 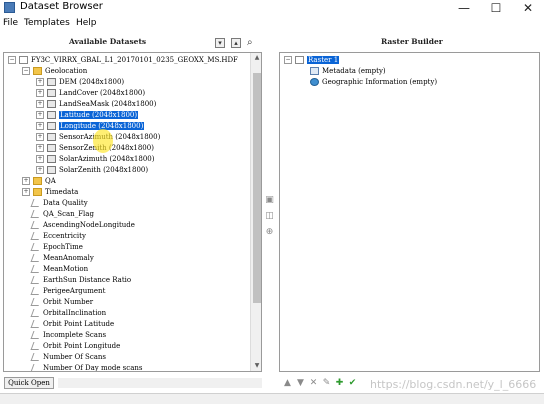 I want to click on tree-item-landcover: + LandCover (2048x1800), so click(x=90, y=93).